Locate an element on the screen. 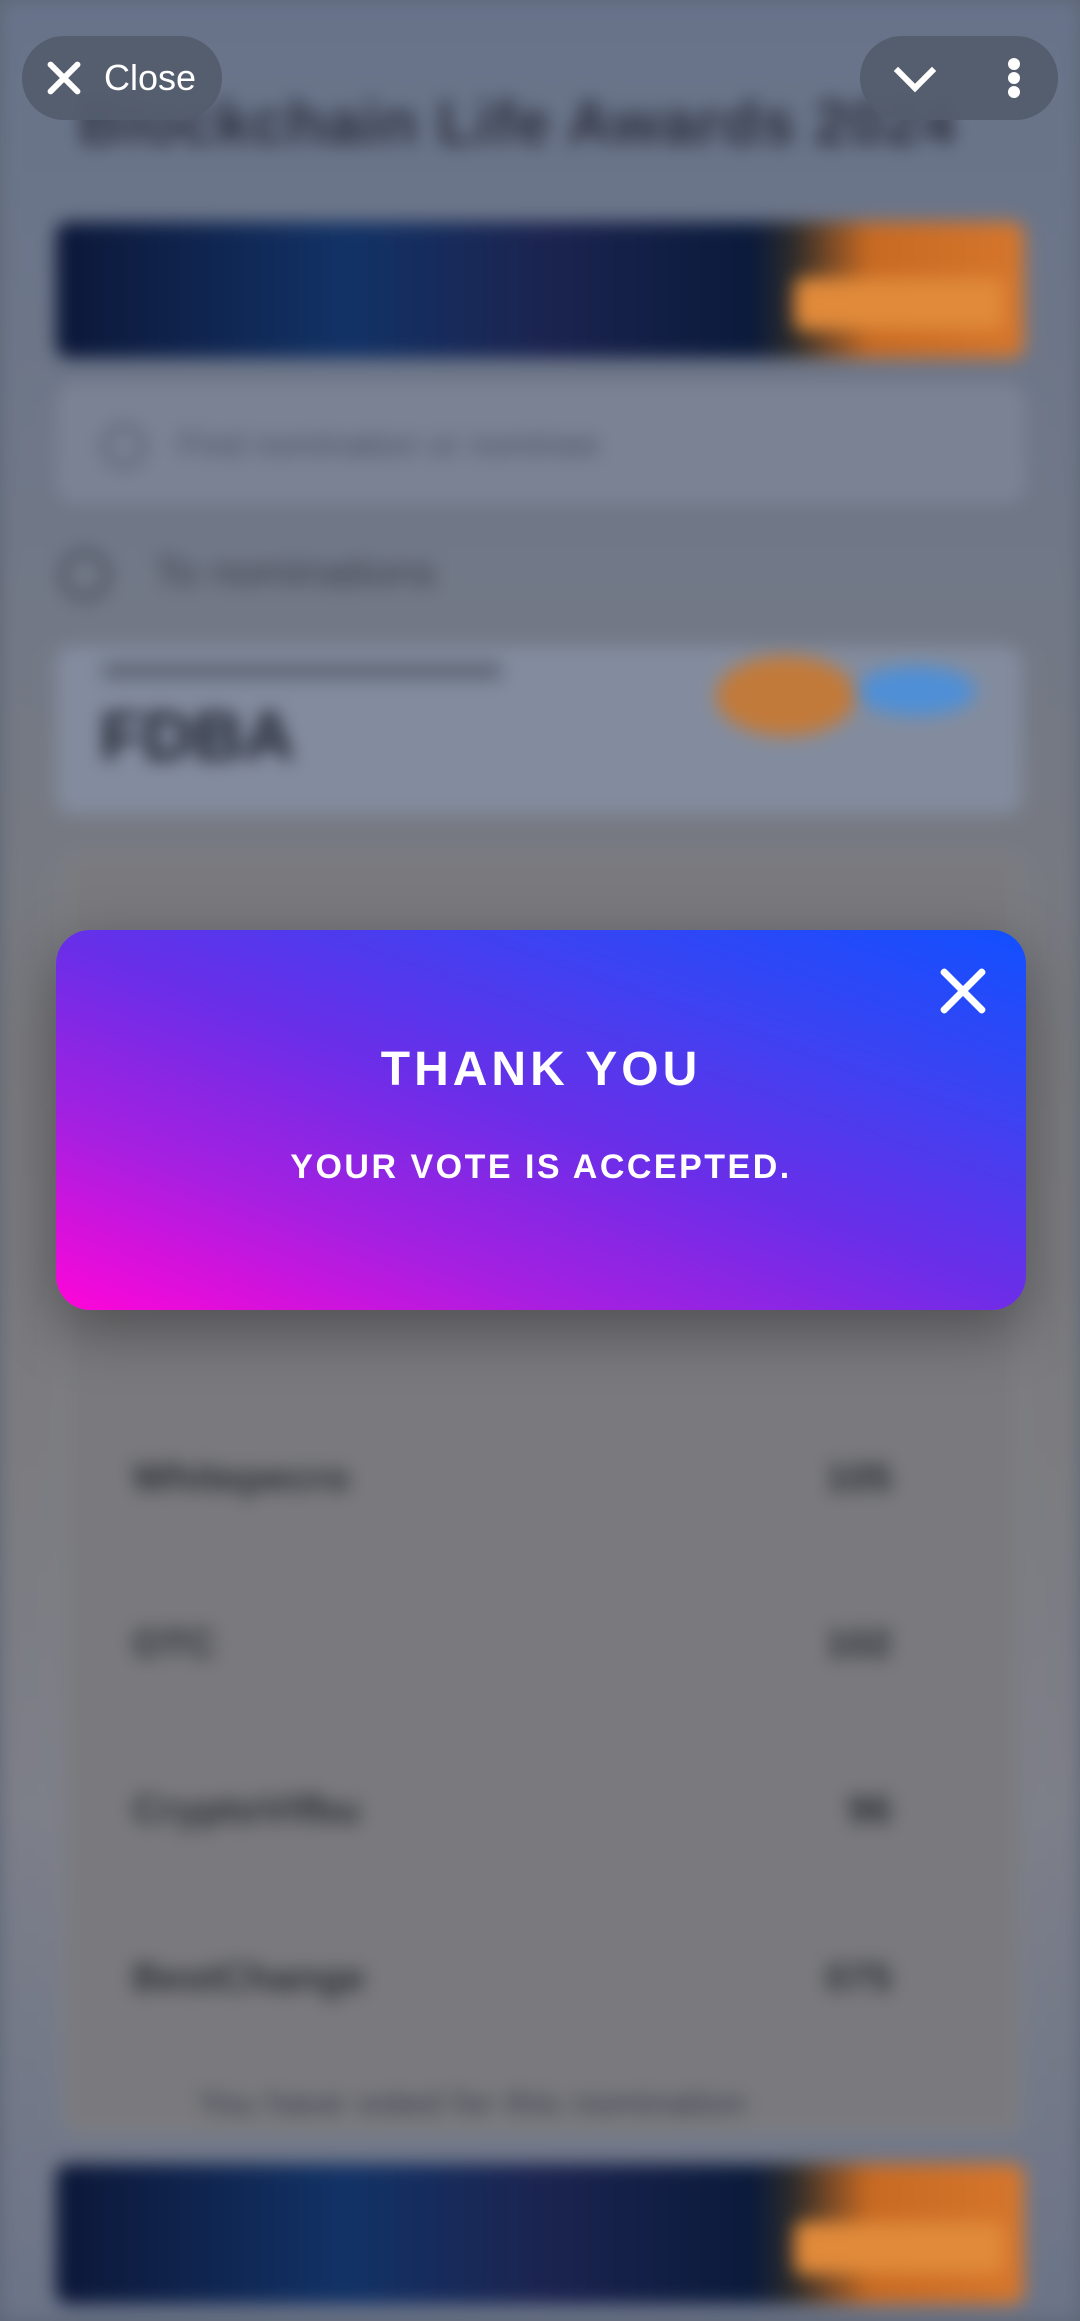 The width and height of the screenshot is (1080, 2321). nominee-name: CryptoVifbu is located at coordinates (246, 1810).